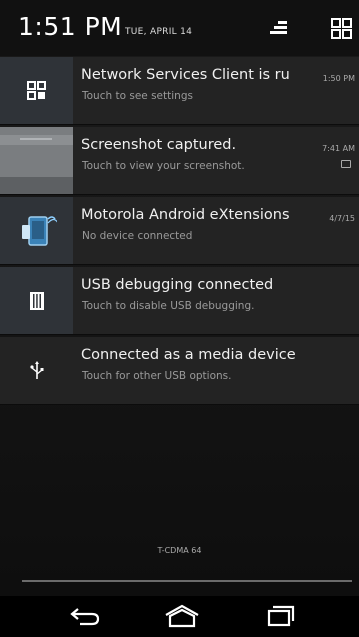 This screenshot has height=637, width=359. Describe the element at coordinates (187, 581) in the screenshot. I see `shade-handle` at that location.